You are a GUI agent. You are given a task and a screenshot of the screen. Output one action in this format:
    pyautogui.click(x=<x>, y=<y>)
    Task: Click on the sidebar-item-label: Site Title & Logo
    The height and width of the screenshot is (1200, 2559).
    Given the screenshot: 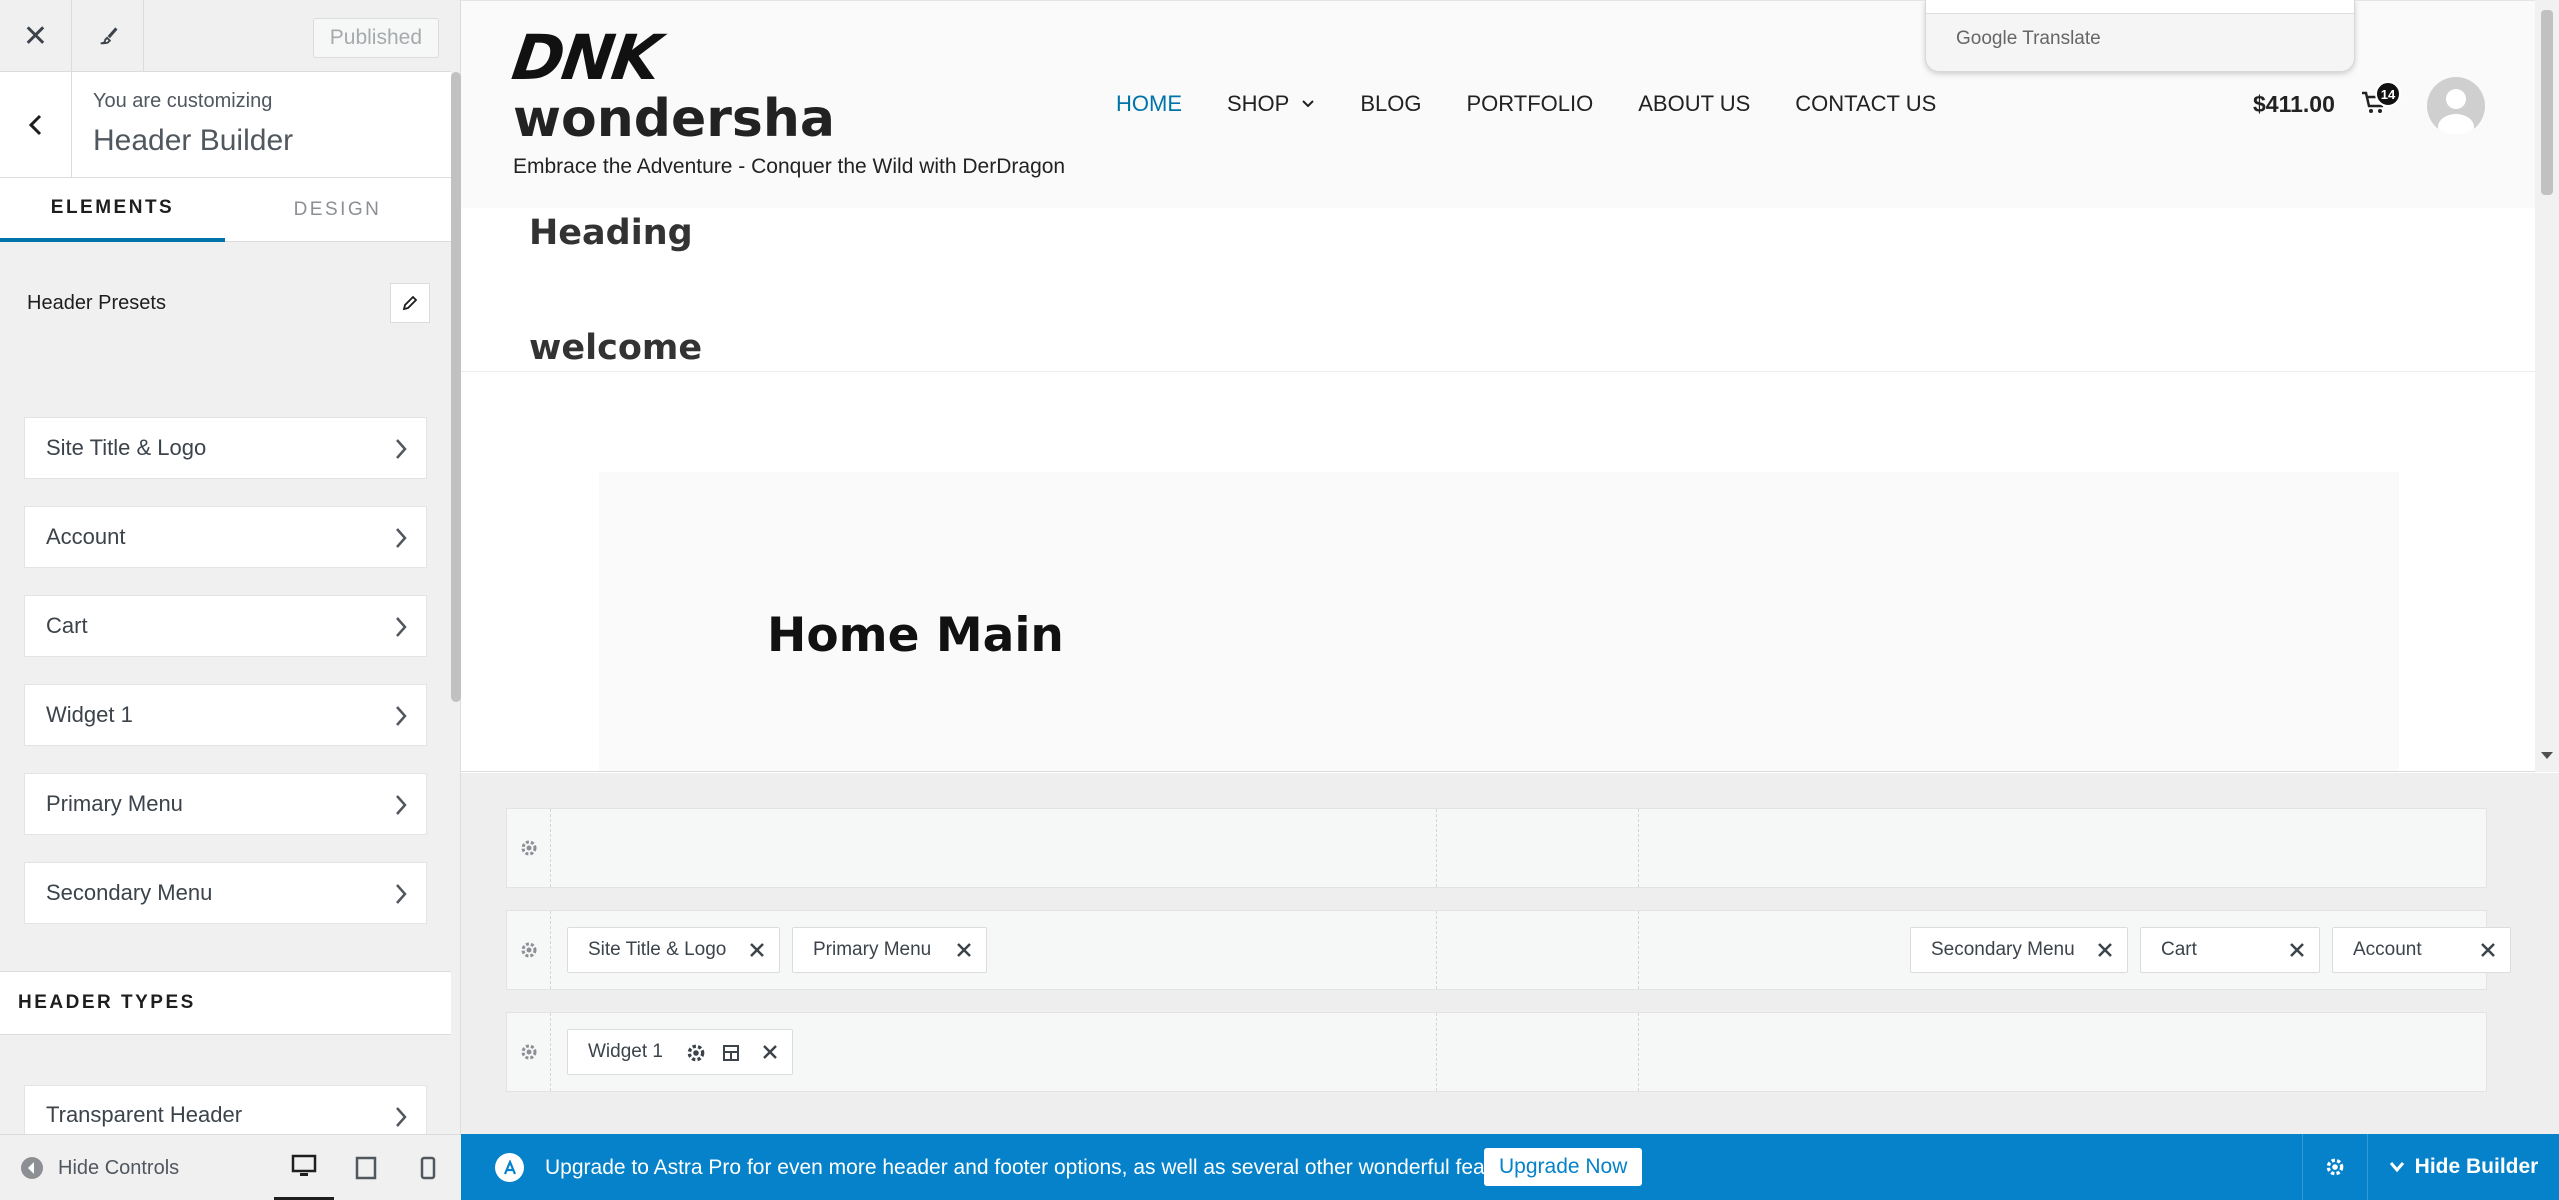 What is the action you would take?
    pyautogui.click(x=126, y=447)
    